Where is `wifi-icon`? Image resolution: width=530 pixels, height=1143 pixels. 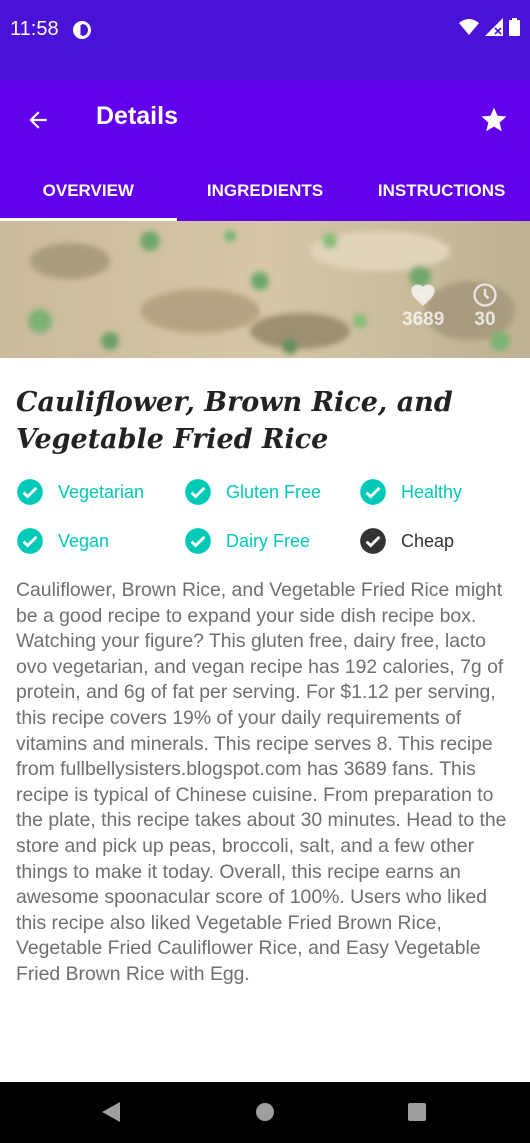
wifi-icon is located at coordinates (469, 29).